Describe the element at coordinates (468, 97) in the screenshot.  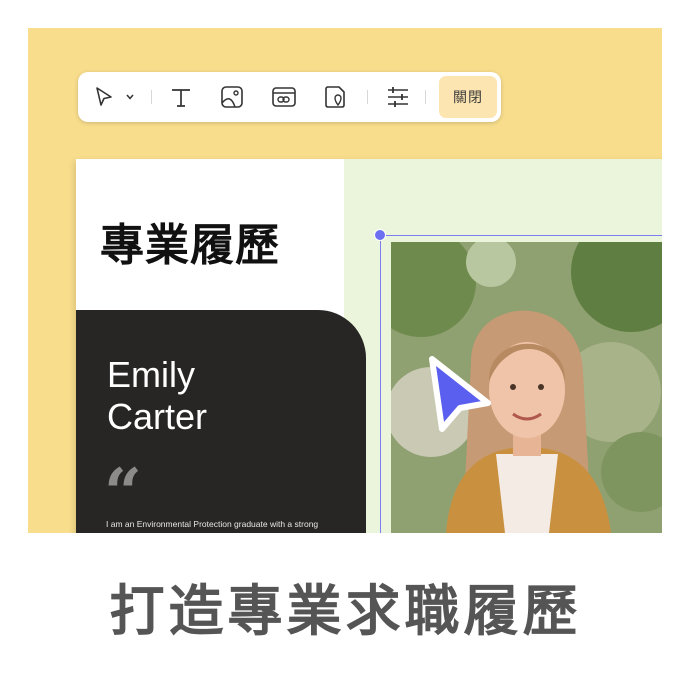
I see `close-button: 關閉` at that location.